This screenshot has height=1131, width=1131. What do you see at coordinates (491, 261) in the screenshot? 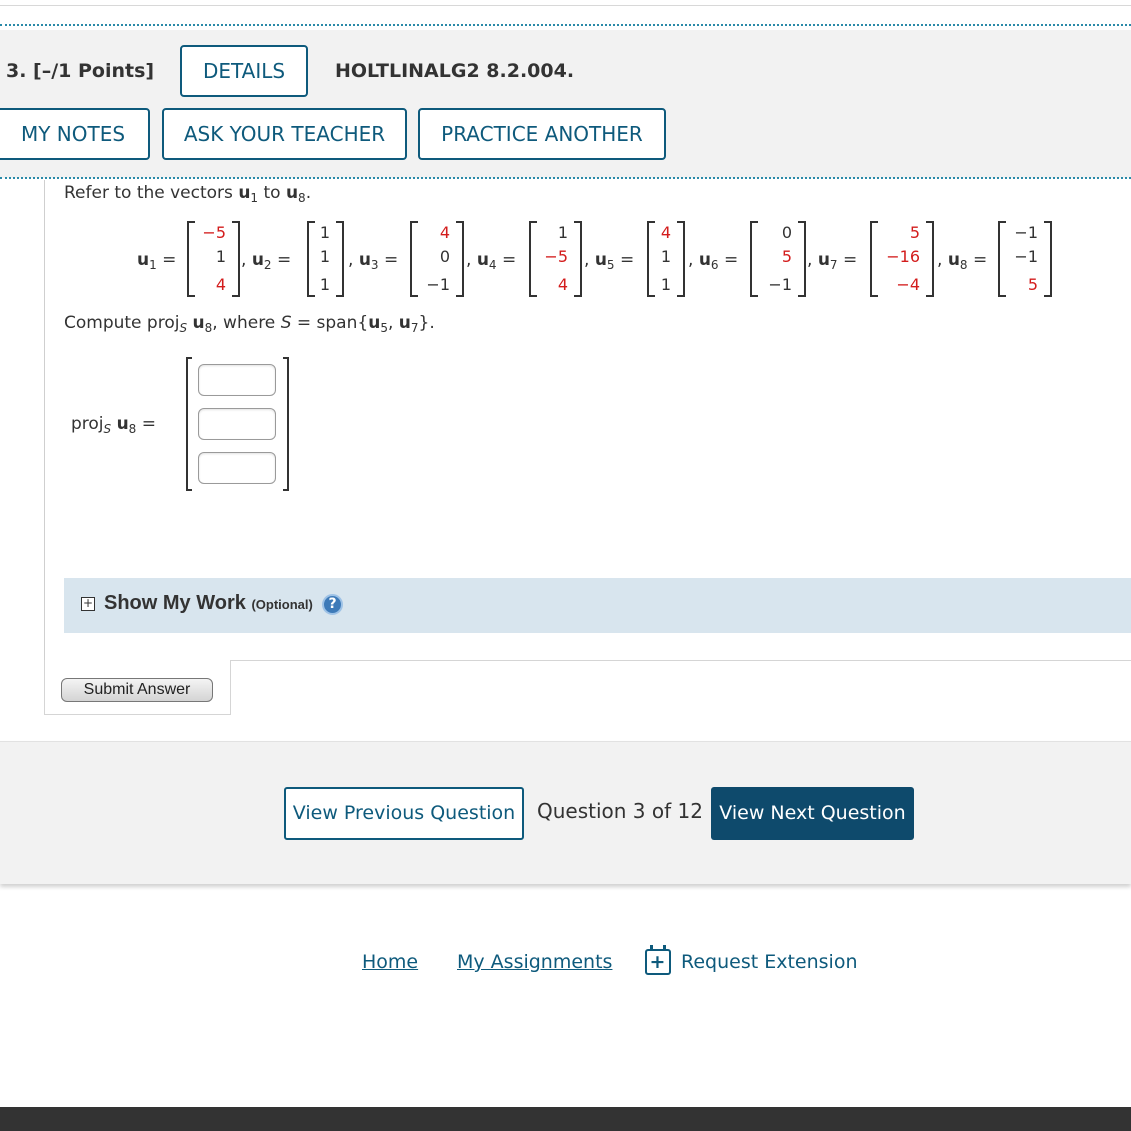
I see `vector-label-u4: , u4 =` at bounding box center [491, 261].